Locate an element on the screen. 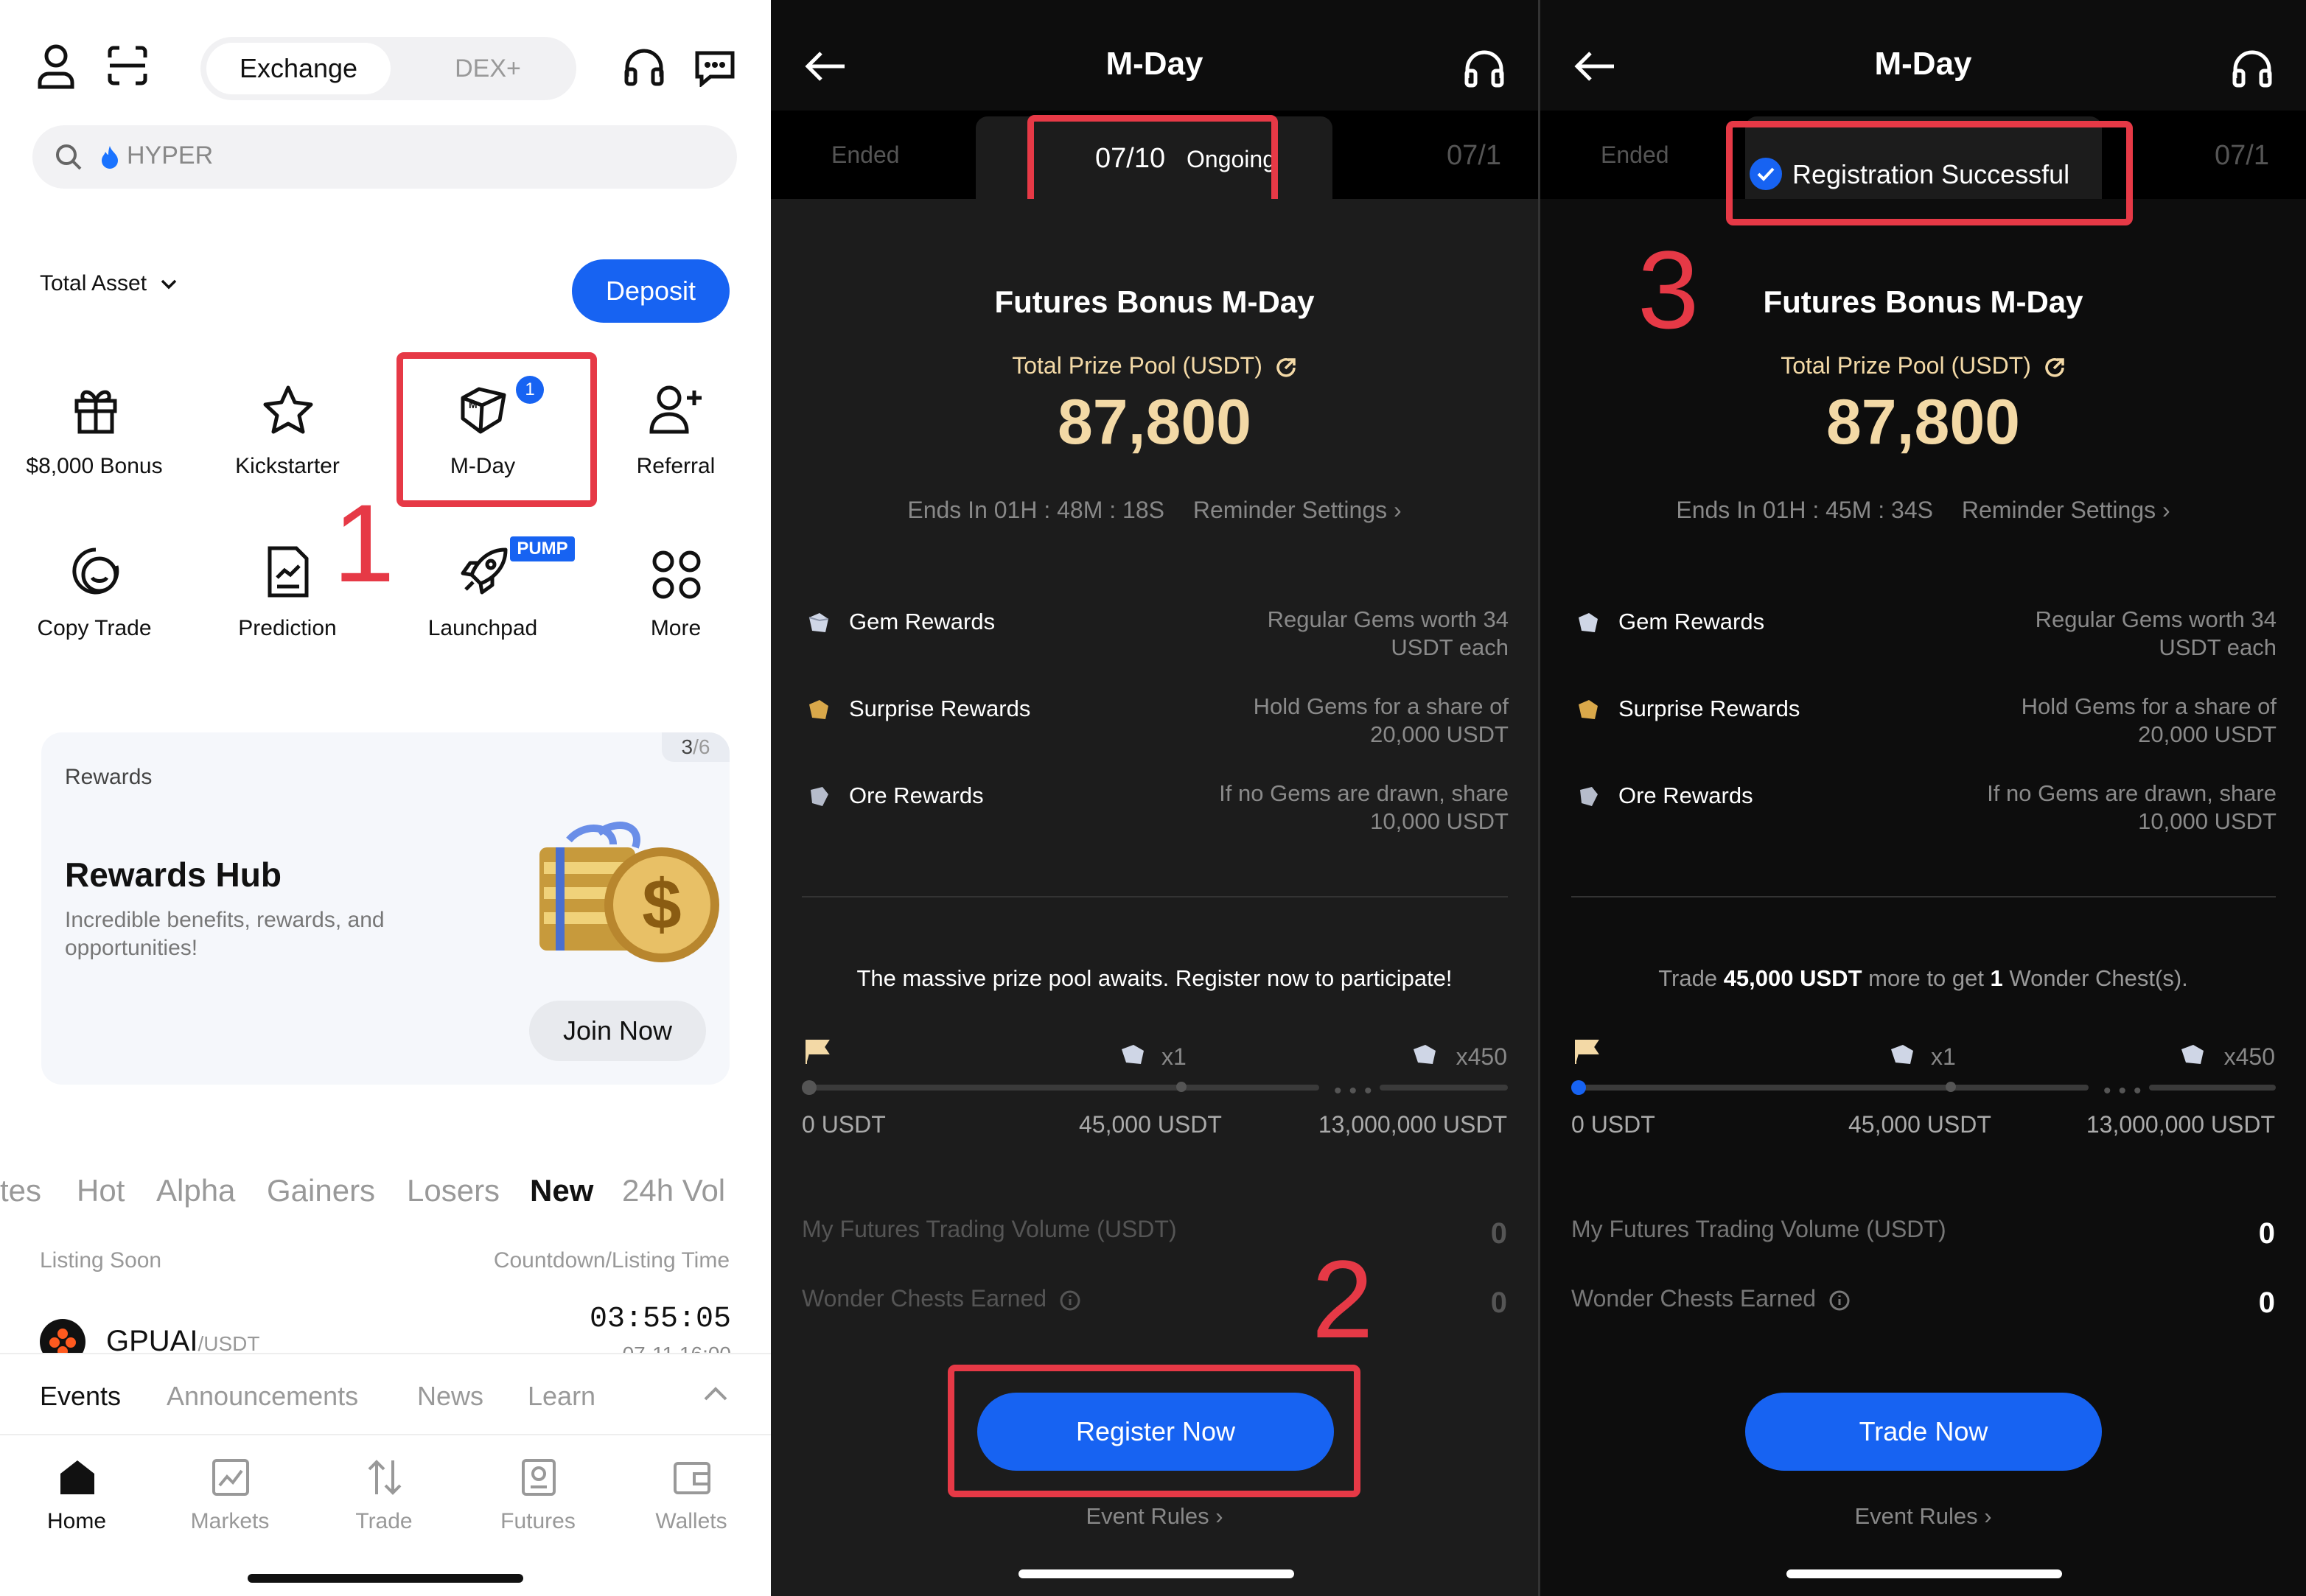  bonus-item: $8,000 Bonus is located at coordinates (94, 438).